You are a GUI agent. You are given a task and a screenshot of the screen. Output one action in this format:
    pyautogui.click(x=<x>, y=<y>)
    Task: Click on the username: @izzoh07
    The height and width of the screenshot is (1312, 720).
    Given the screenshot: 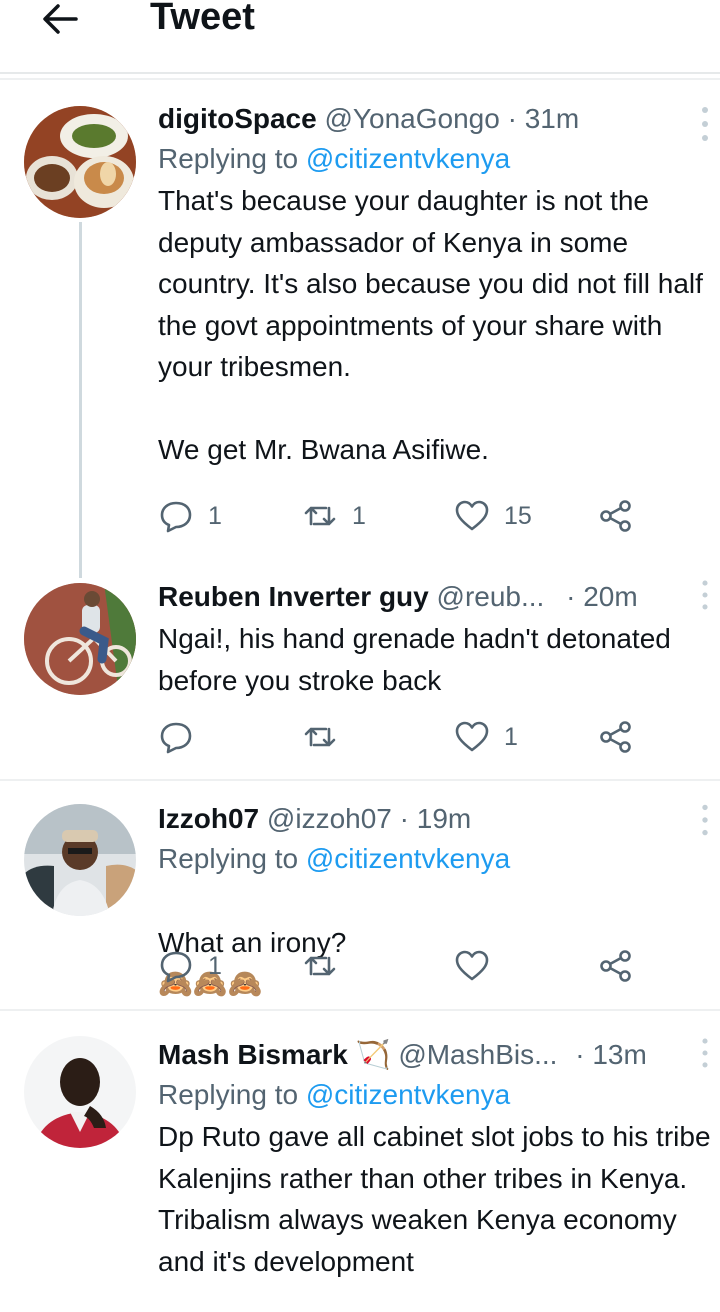 What is the action you would take?
    pyautogui.click(x=329, y=818)
    